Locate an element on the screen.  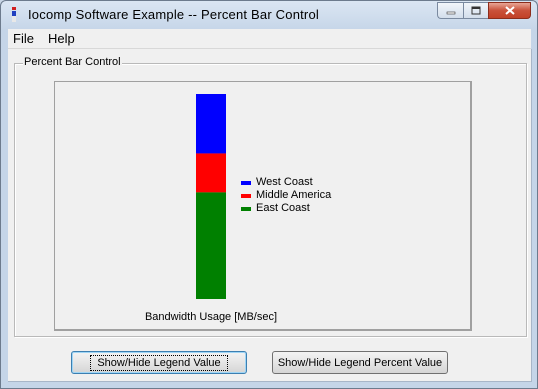
close-button is located at coordinates (509, 10).